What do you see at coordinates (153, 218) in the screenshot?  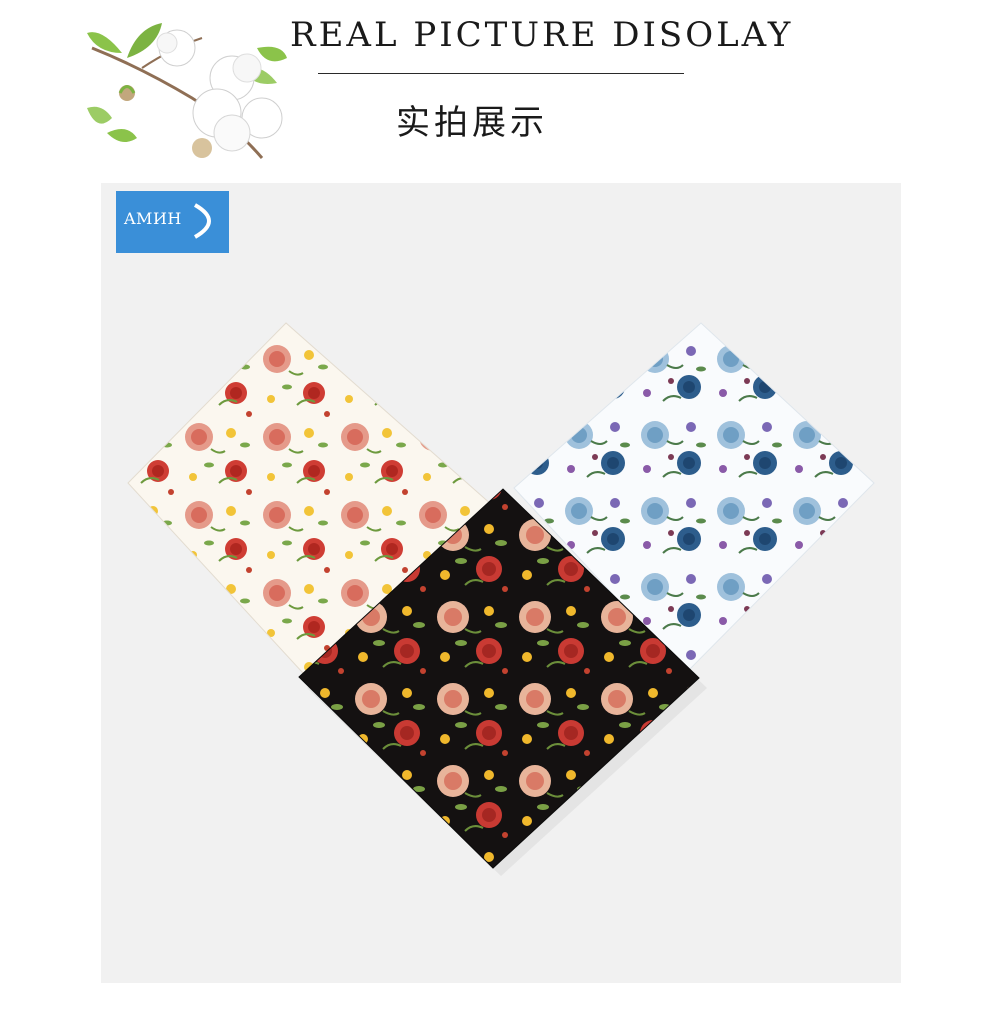 I see `brand-logo-text: AMИH` at bounding box center [153, 218].